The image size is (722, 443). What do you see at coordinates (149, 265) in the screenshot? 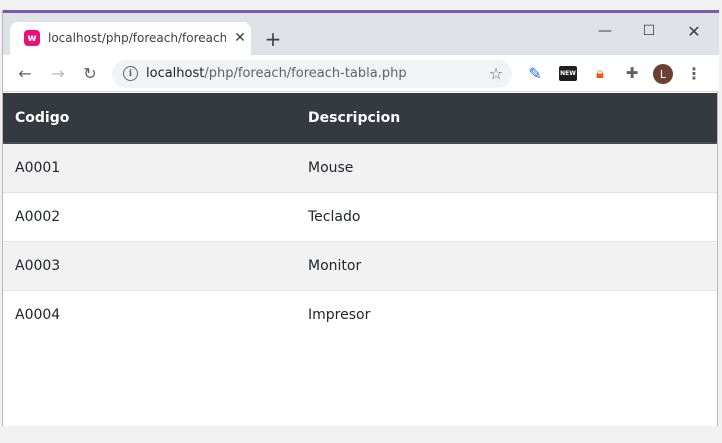
I see `cell-codigo: A0003` at bounding box center [149, 265].